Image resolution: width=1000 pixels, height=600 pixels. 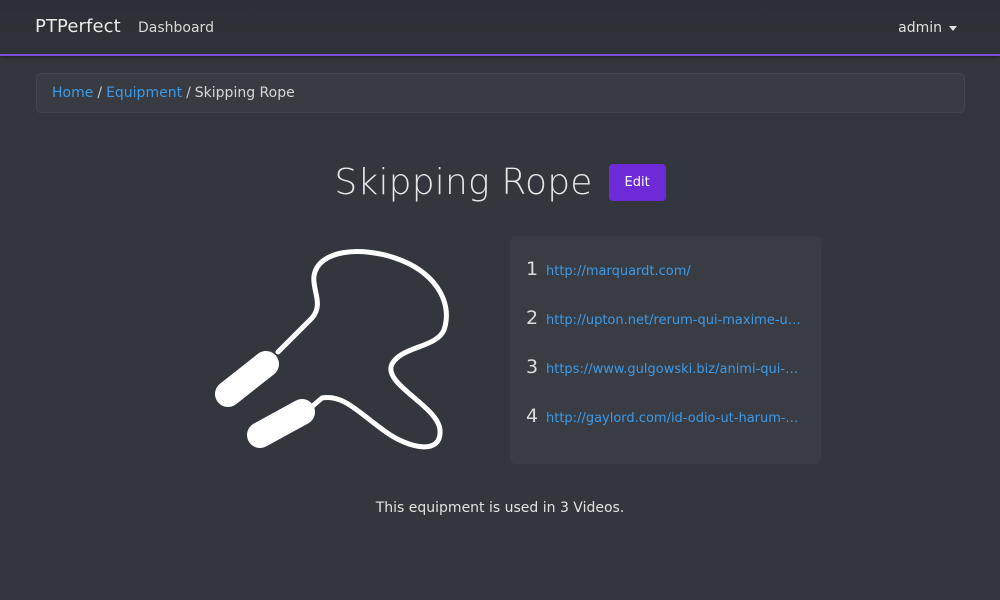 I want to click on breadcrumb-current: Skipping Rope, so click(x=244, y=93).